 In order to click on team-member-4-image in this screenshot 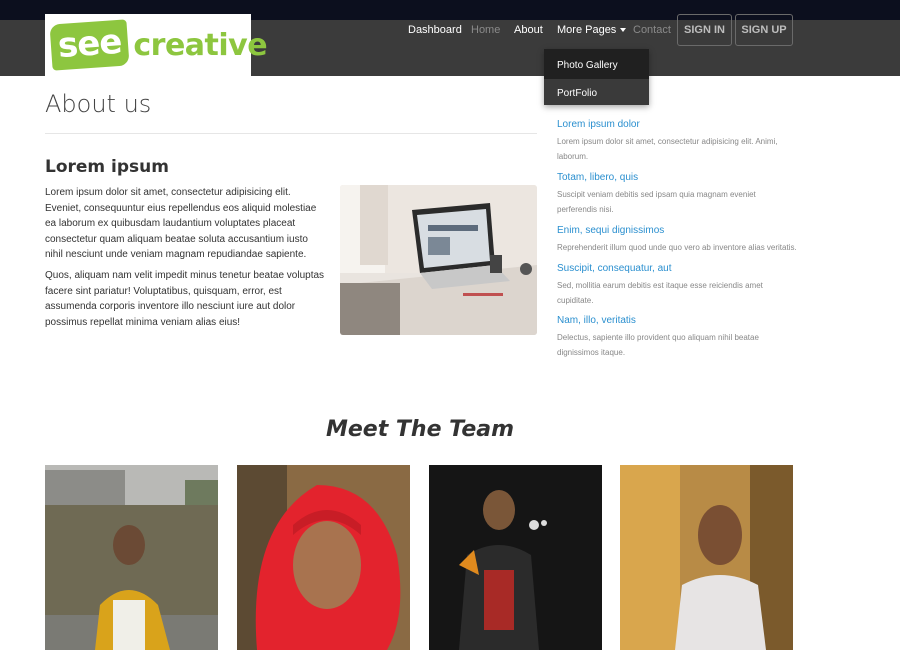, I will do `click(706, 557)`.